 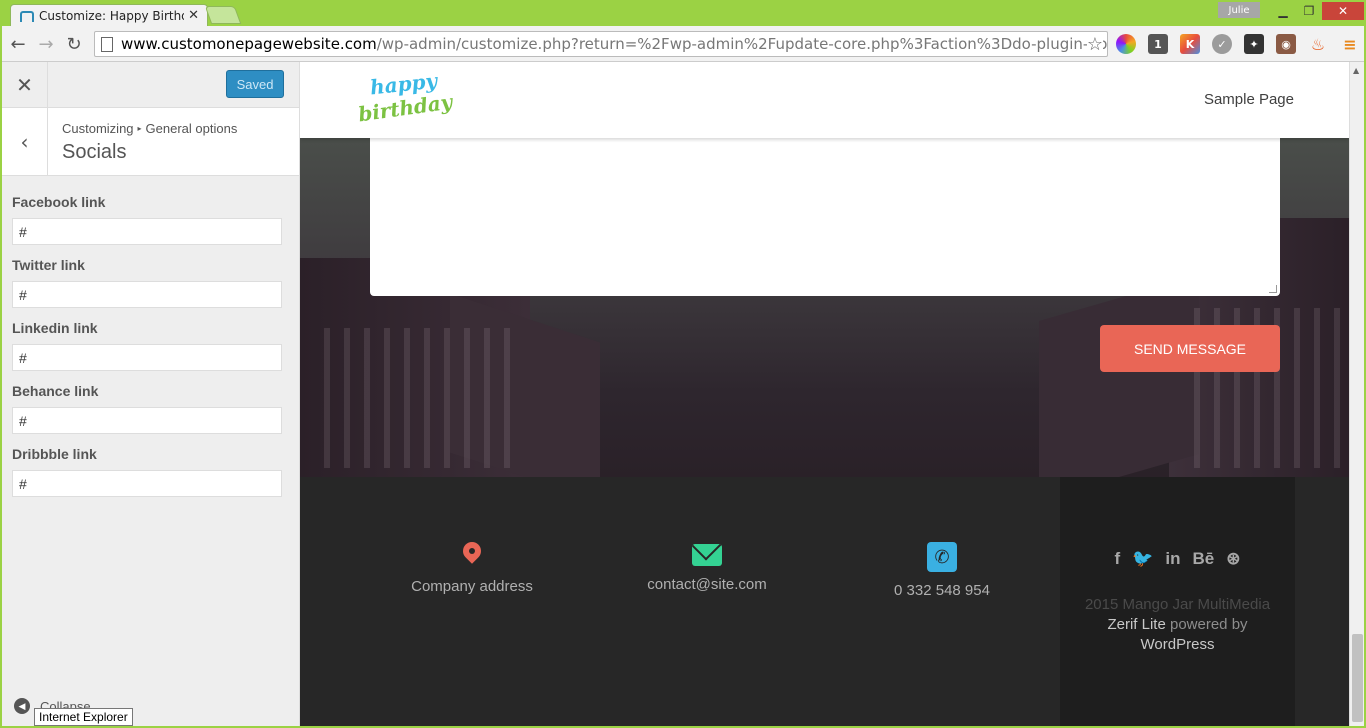 What do you see at coordinates (1357, 678) in the screenshot?
I see `scroll-thumb` at bounding box center [1357, 678].